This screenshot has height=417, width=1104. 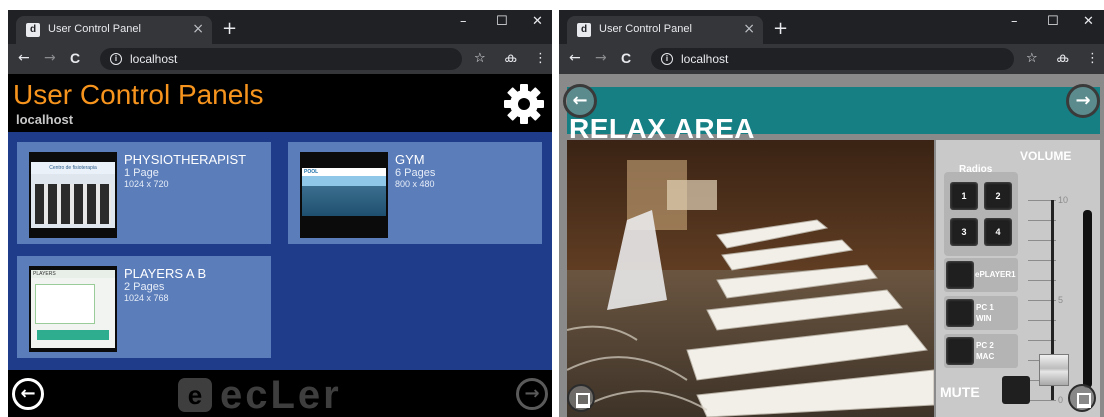 I want to click on page-title: User Control Panels, so click(x=138, y=94).